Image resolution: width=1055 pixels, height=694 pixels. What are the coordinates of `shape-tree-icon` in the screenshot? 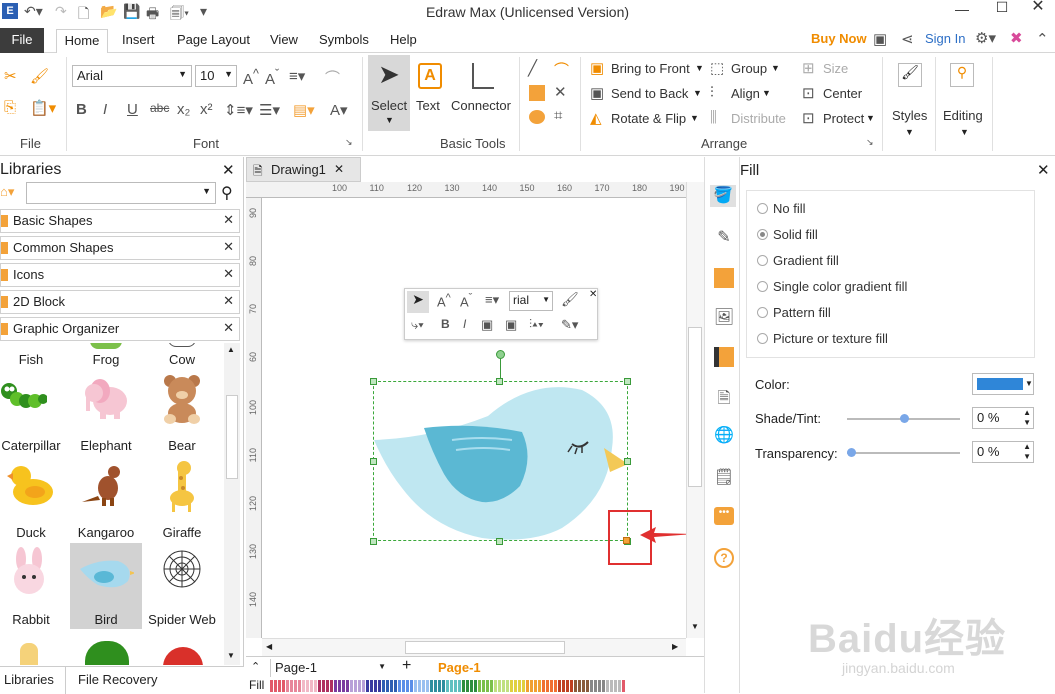 It's located at (107, 653).